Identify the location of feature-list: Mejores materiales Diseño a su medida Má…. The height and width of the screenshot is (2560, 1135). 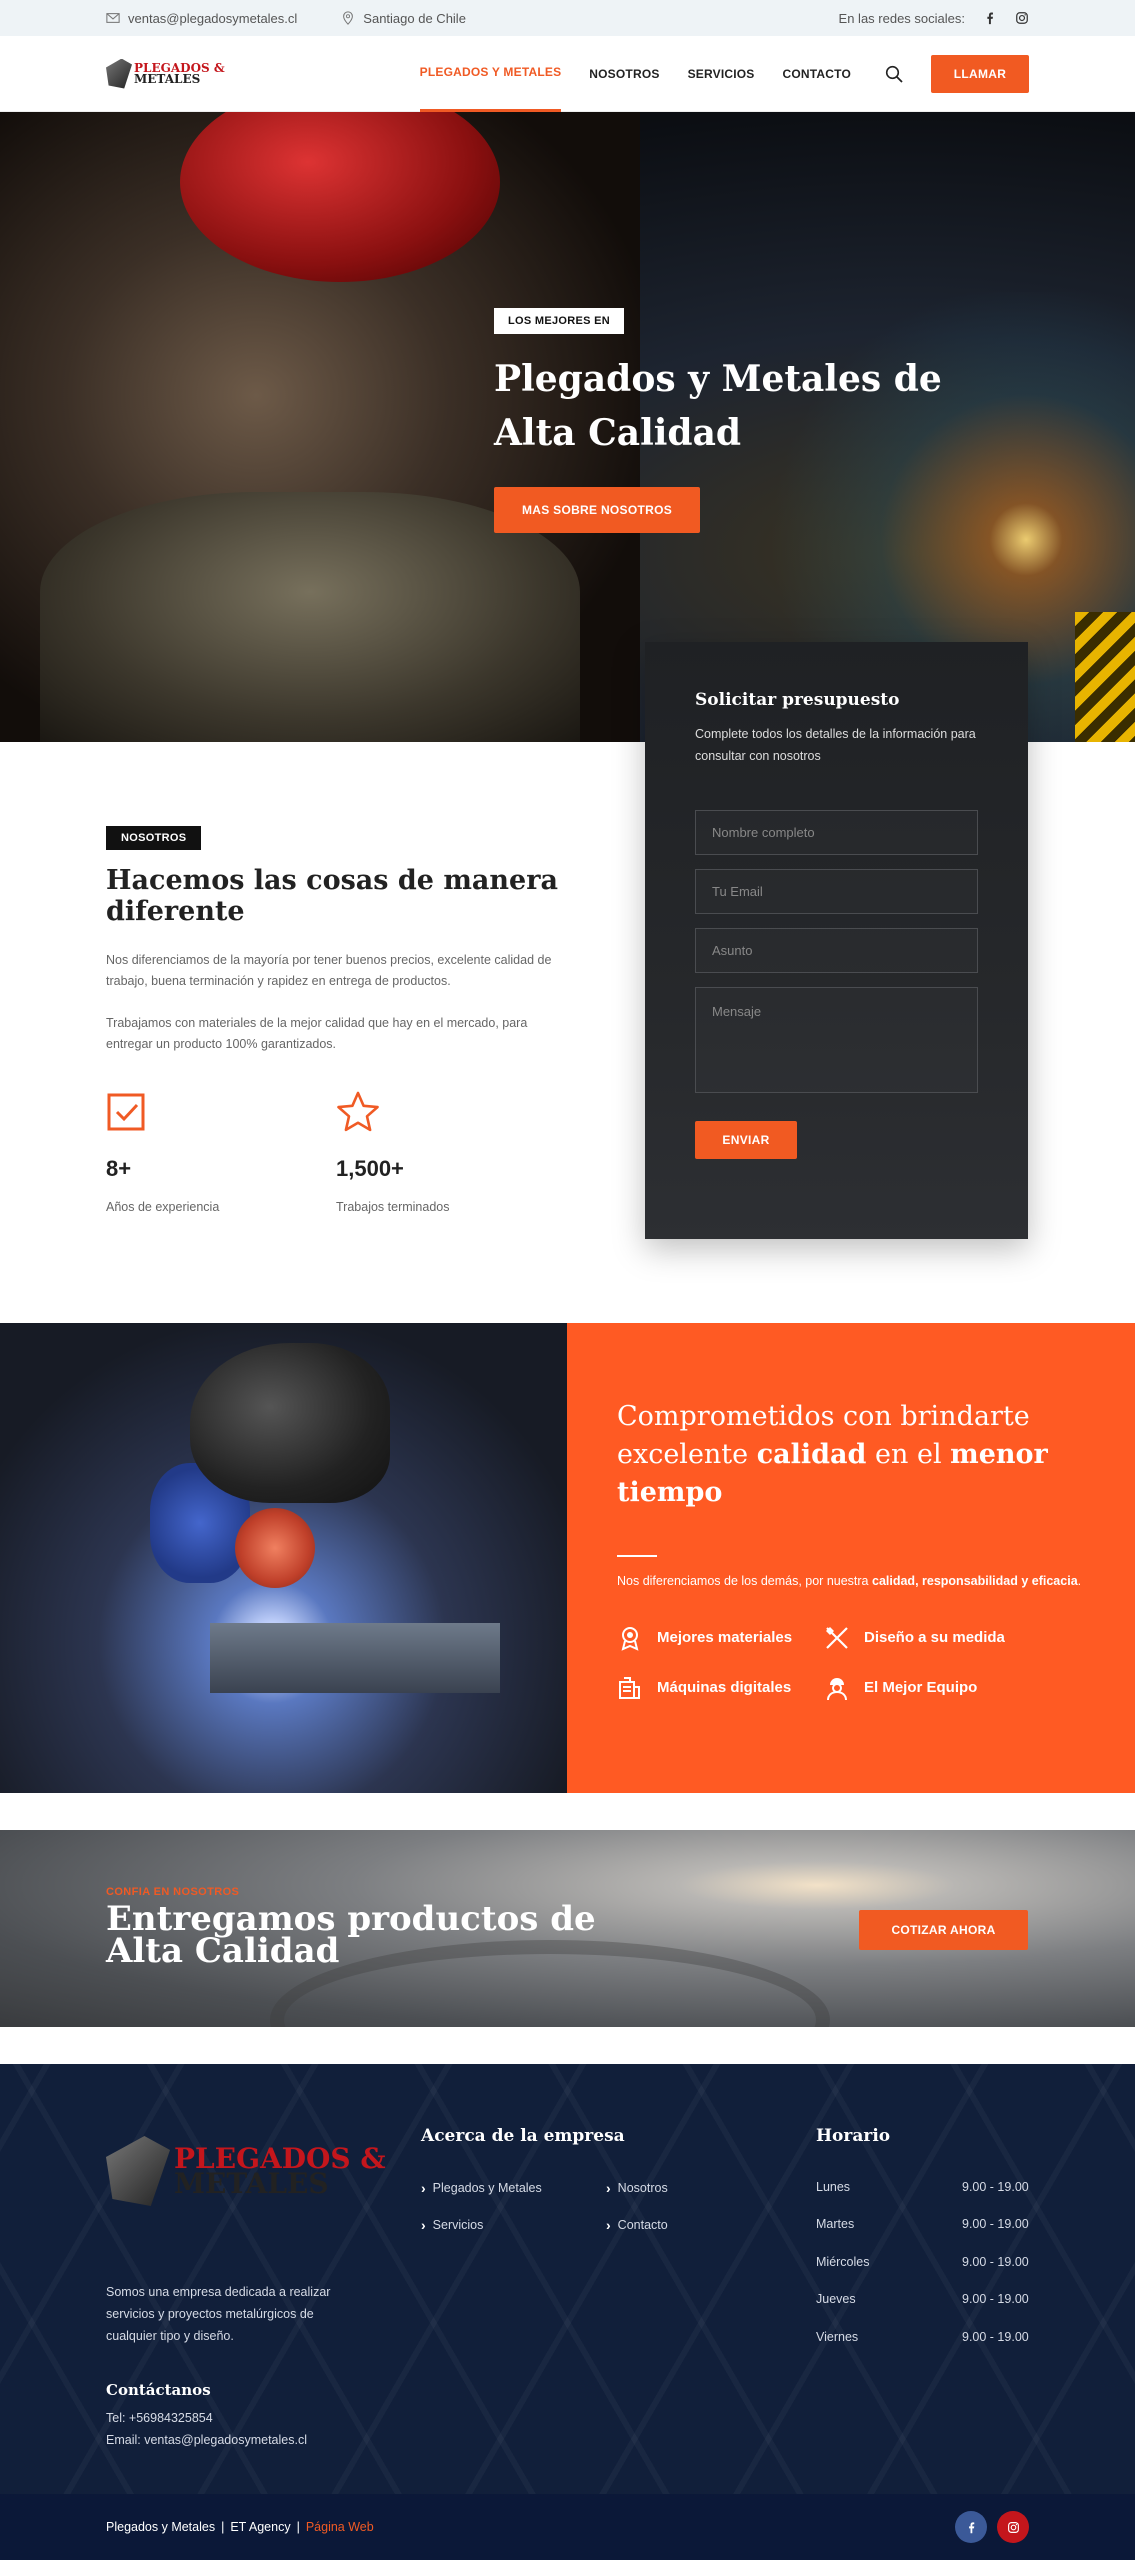
(851, 1663).